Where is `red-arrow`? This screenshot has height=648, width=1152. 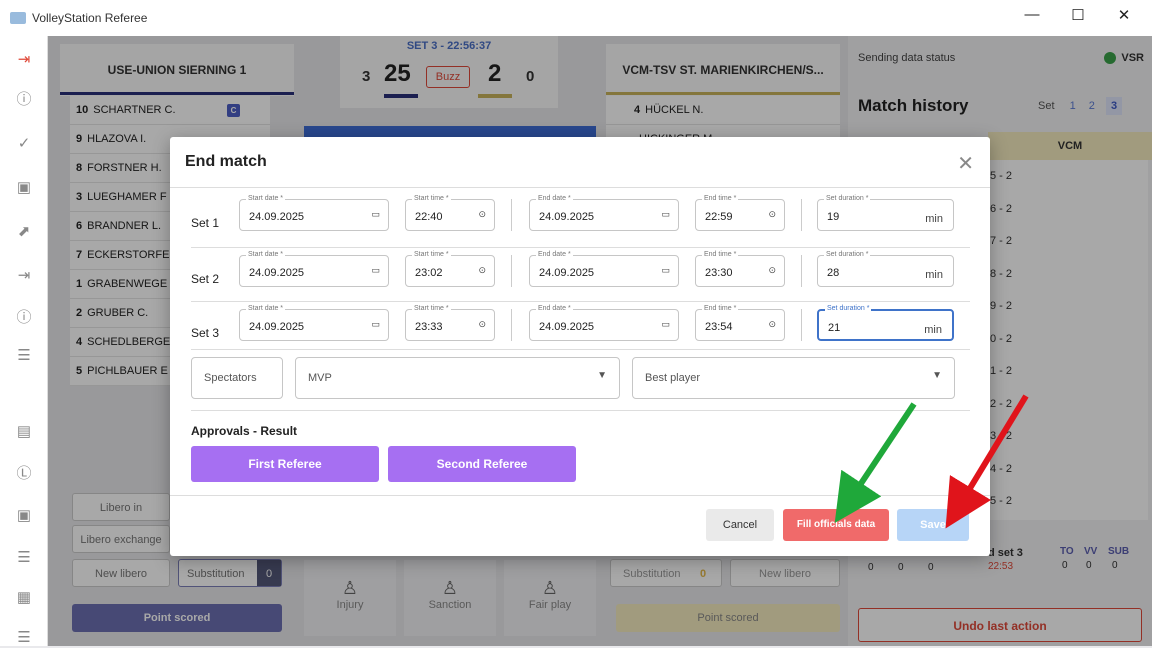
red-arrow is located at coordinates (987, 461).